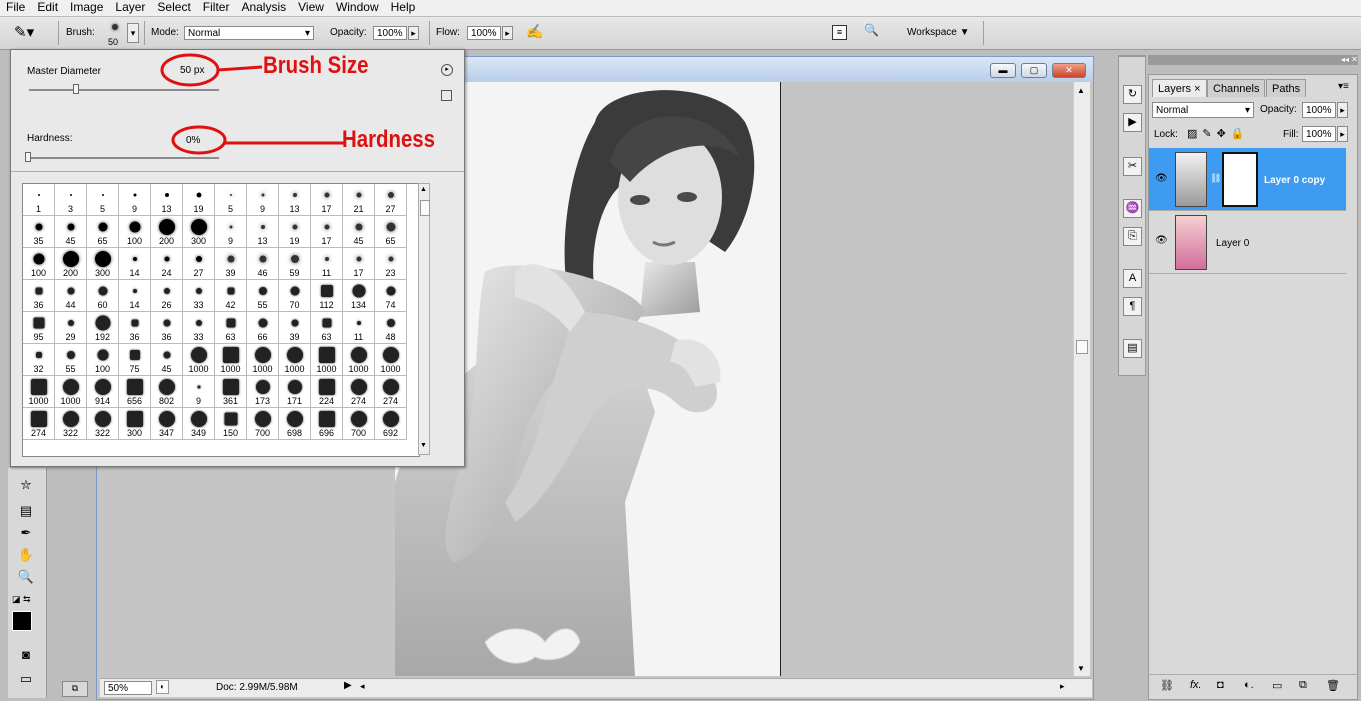 The image size is (1361, 701). I want to click on brush-preset-cell: 39, so click(295, 328).